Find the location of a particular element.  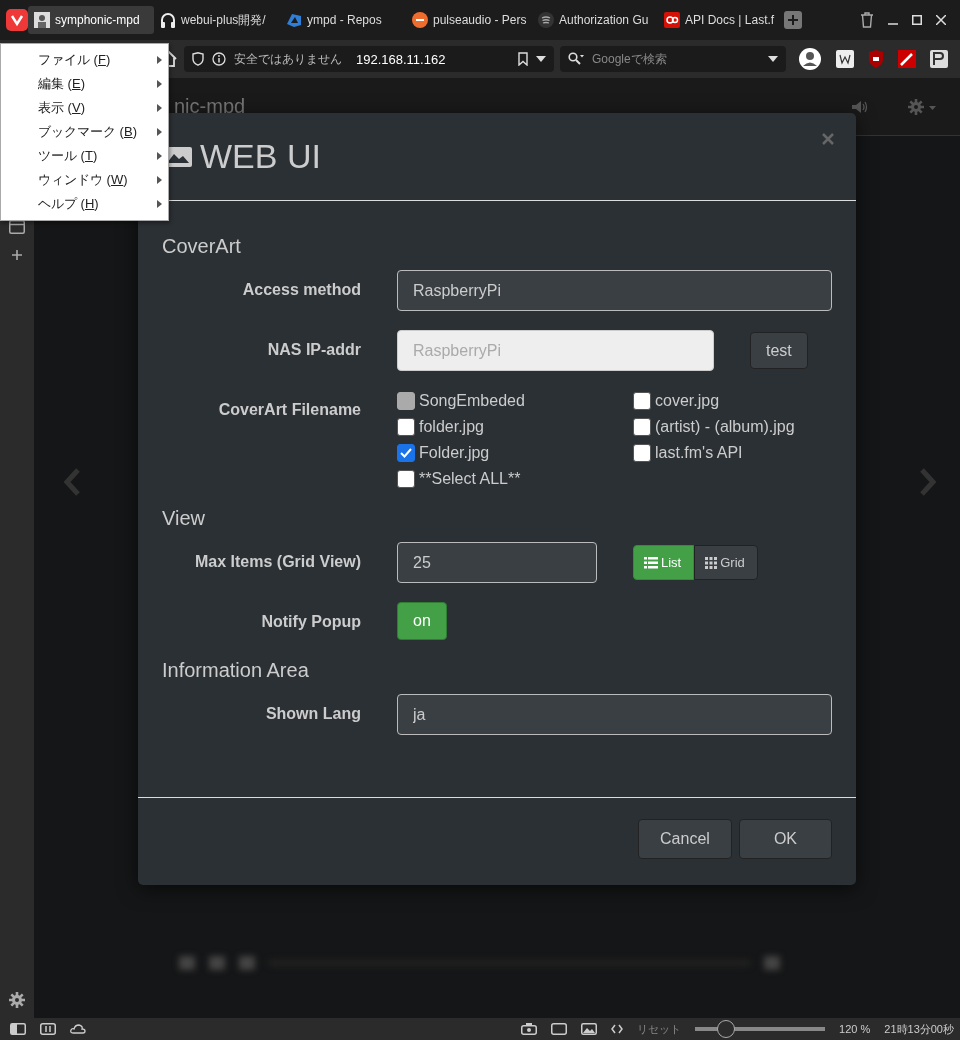

browser-tab: ympd - Repos is located at coordinates (343, 20).